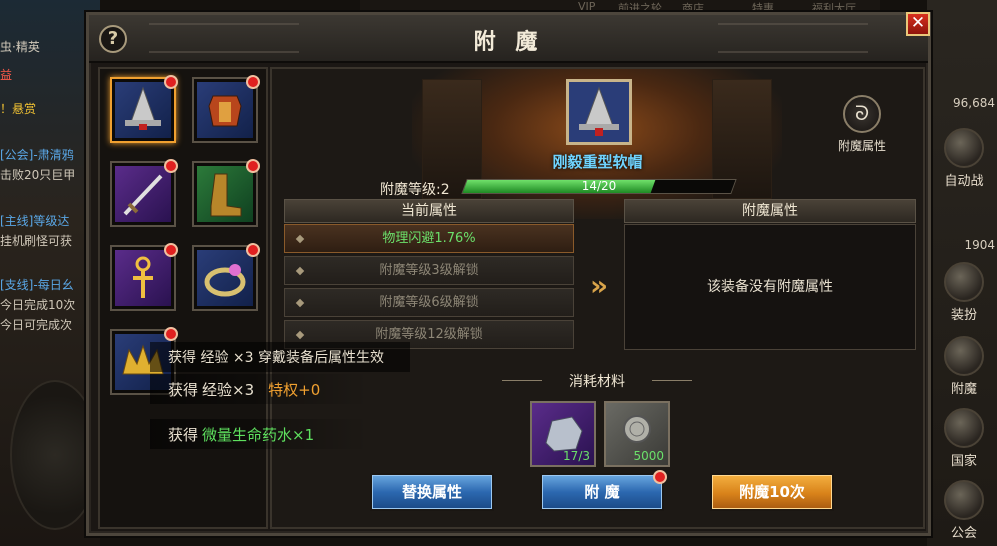 This screenshot has height=546, width=997. Describe the element at coordinates (6, 75) in the screenshot. I see `quest-line: 益` at that location.